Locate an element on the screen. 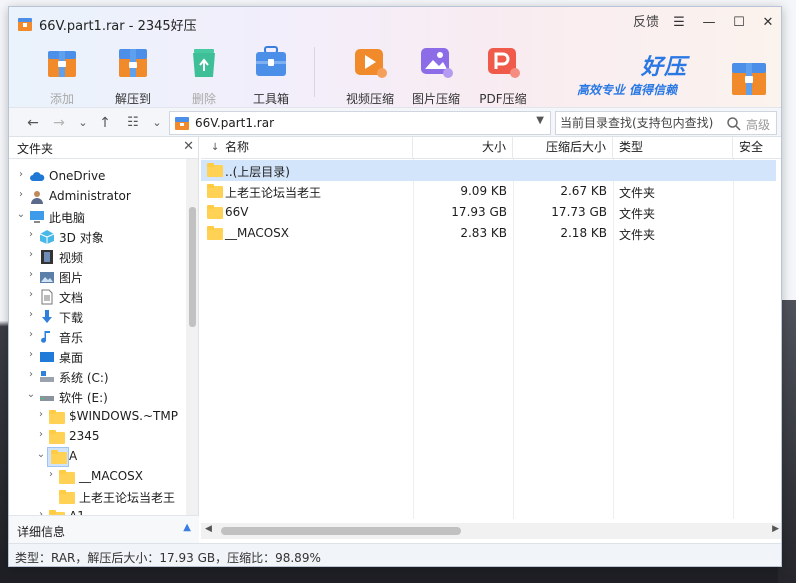  feedback-button: 反馈 is located at coordinates (646, 23).